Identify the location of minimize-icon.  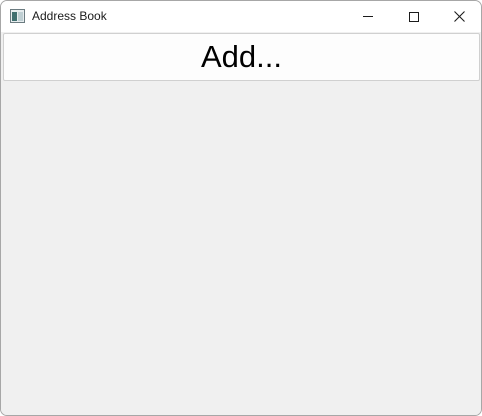
(368, 16).